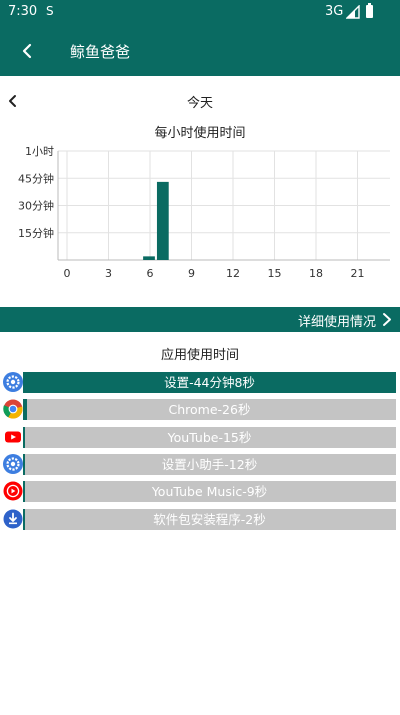  What do you see at coordinates (191, 273) in the screenshot?
I see `x-tick-label: 9` at bounding box center [191, 273].